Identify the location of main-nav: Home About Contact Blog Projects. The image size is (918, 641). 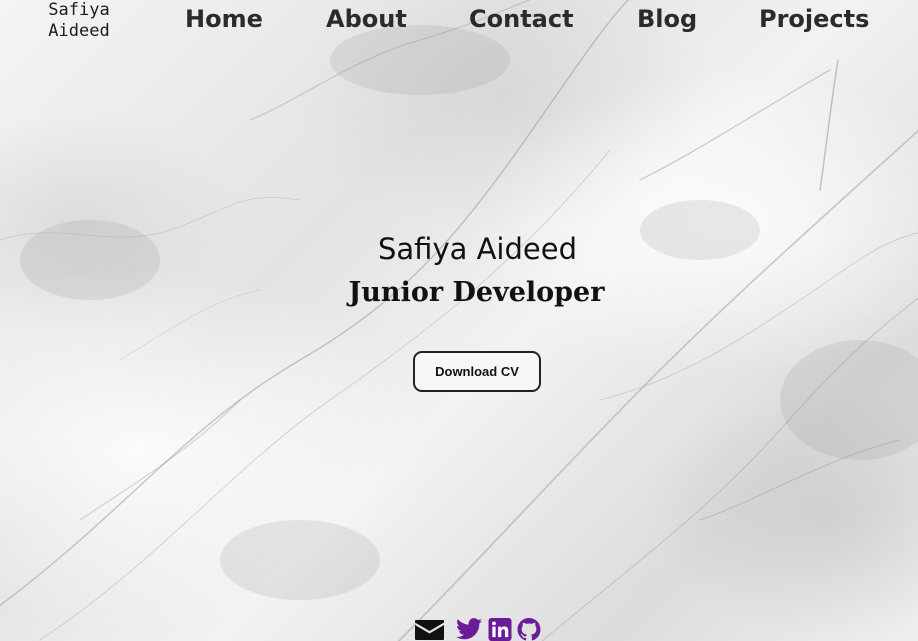
(459, 21).